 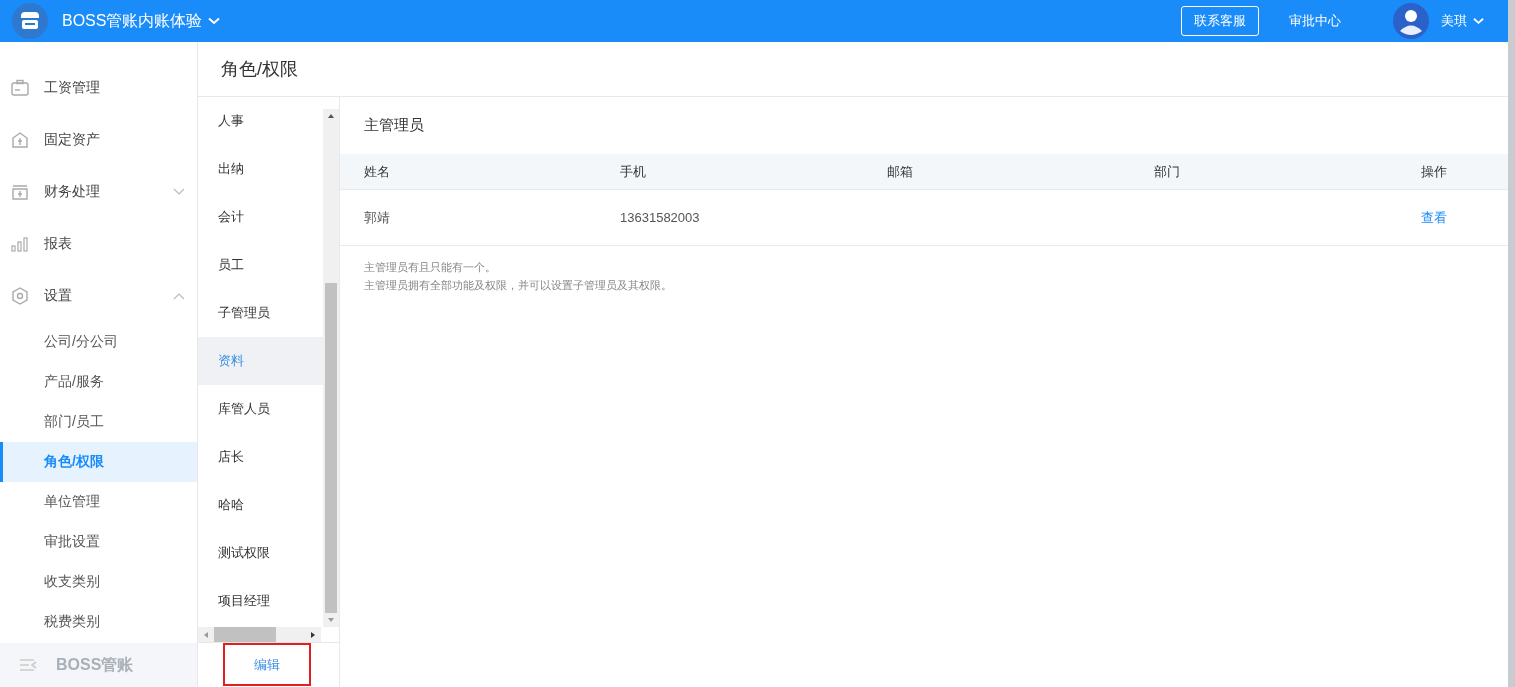 I want to click on sidebar-item: 设置, so click(x=98, y=296).